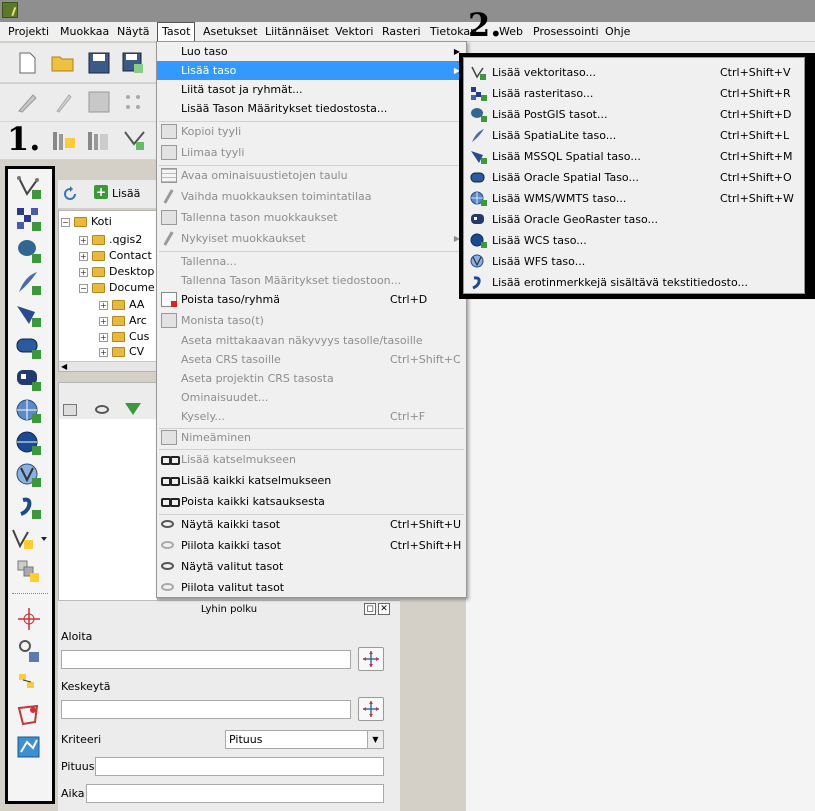 The height and width of the screenshot is (811, 815). I want to click on stop-point-input, so click(206, 709).